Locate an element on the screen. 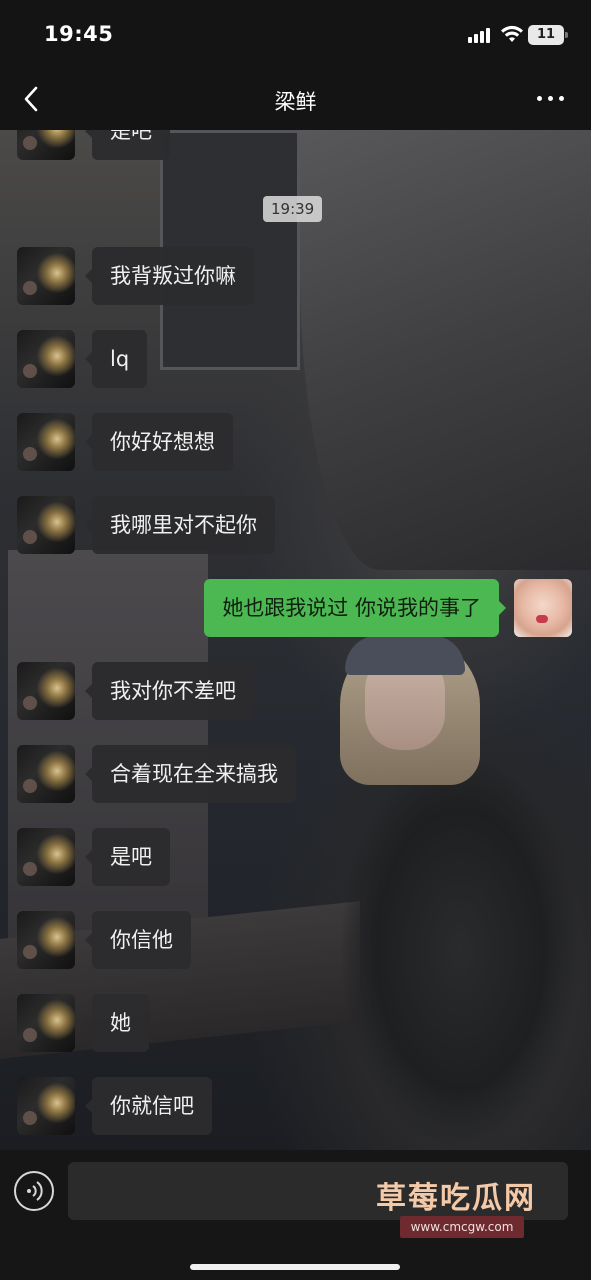 The image size is (591, 1280). user-avatar is located at coordinates (543, 608).